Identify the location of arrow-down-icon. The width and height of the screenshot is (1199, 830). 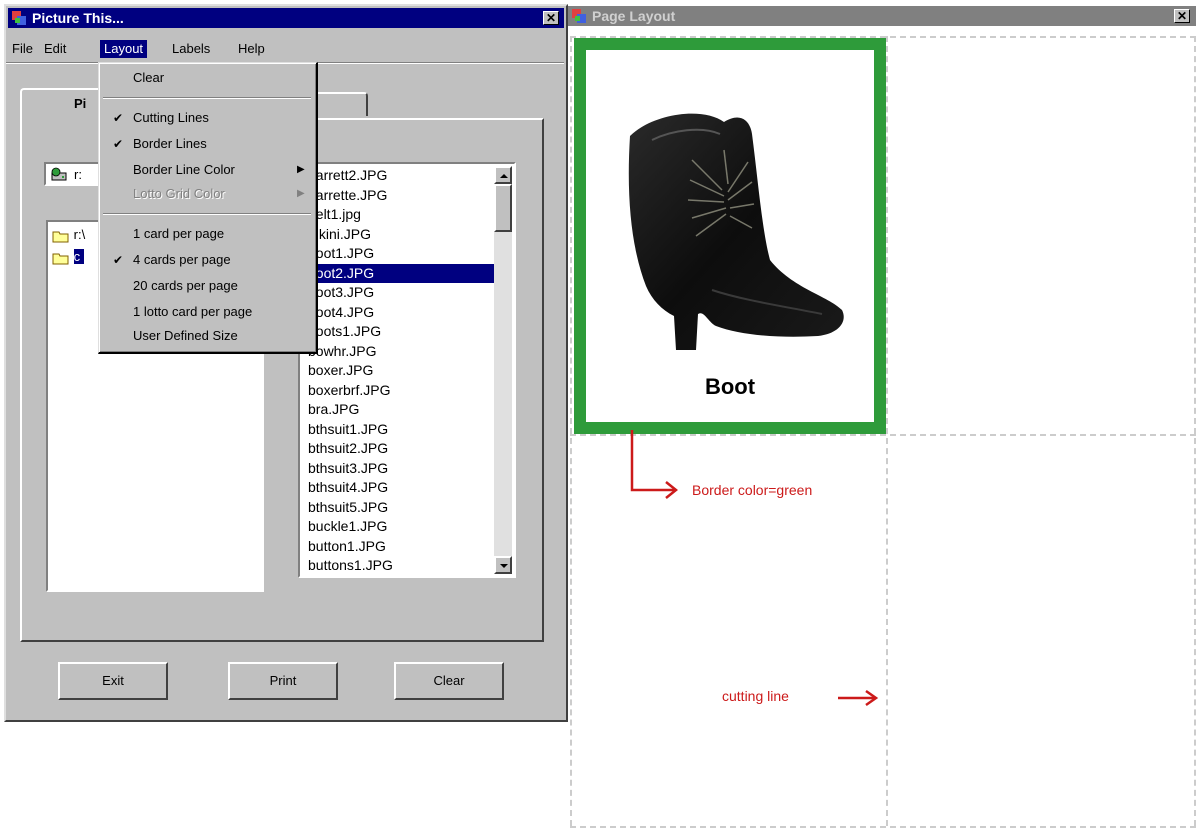
(504, 566).